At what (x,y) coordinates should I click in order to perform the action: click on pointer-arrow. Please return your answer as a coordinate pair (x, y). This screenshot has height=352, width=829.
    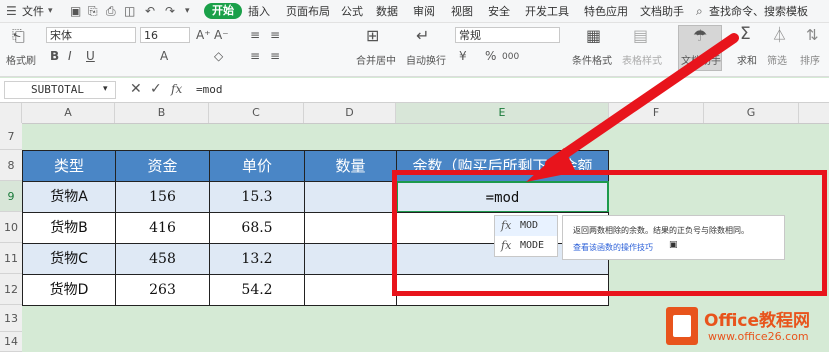
    Looking at the image, I should click on (632, 107).